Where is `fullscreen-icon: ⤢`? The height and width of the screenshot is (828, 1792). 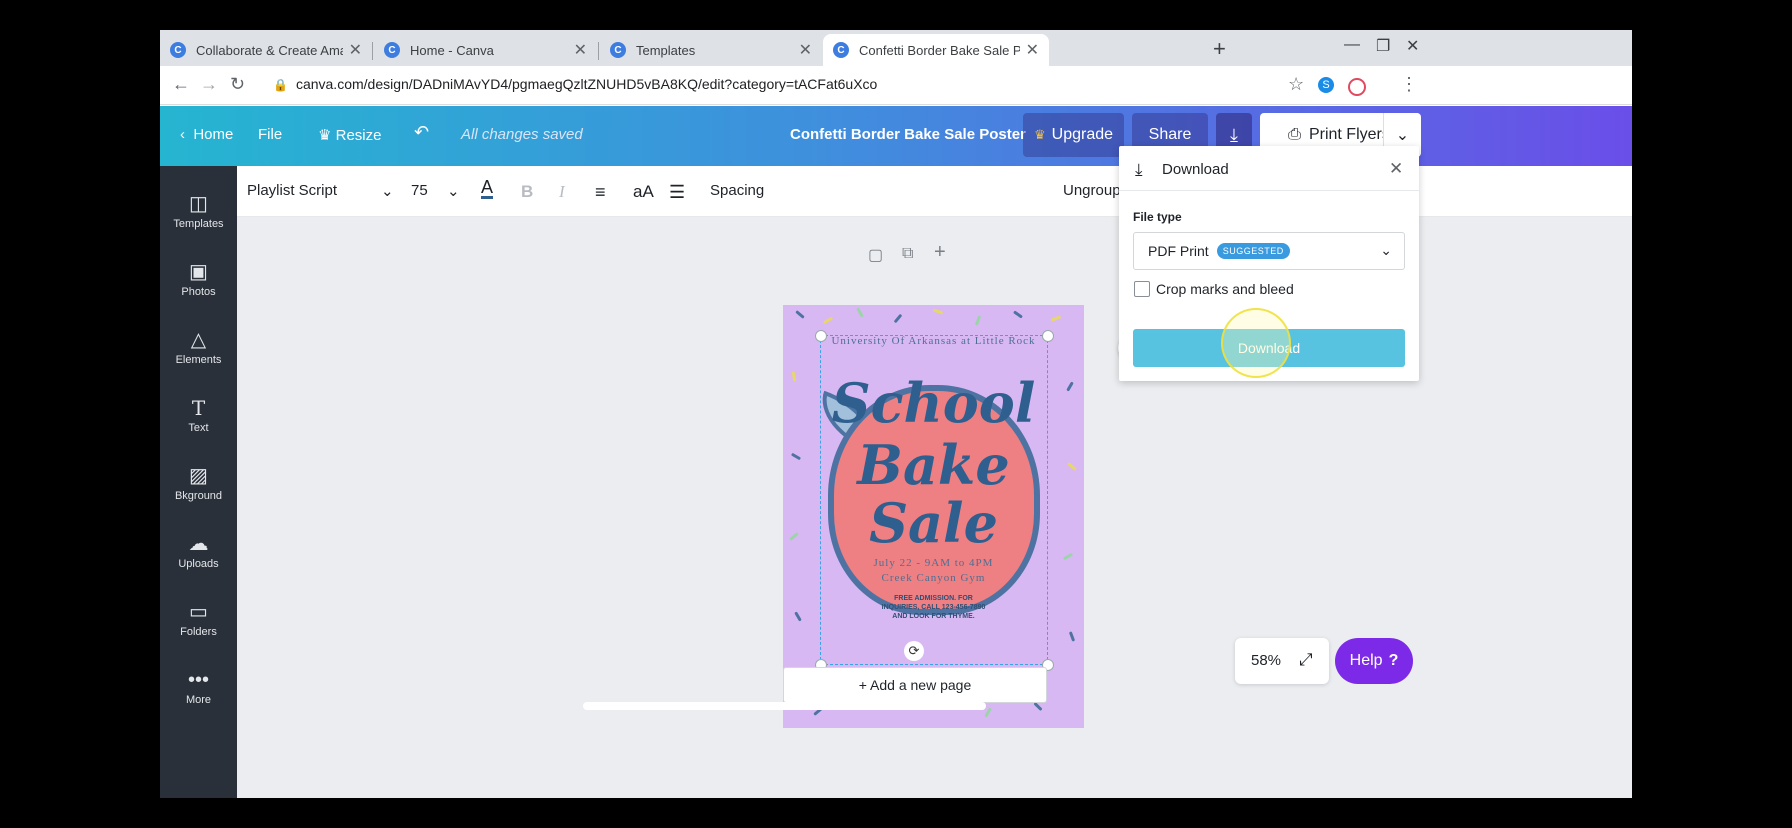 fullscreen-icon: ⤢ is located at coordinates (1306, 660).